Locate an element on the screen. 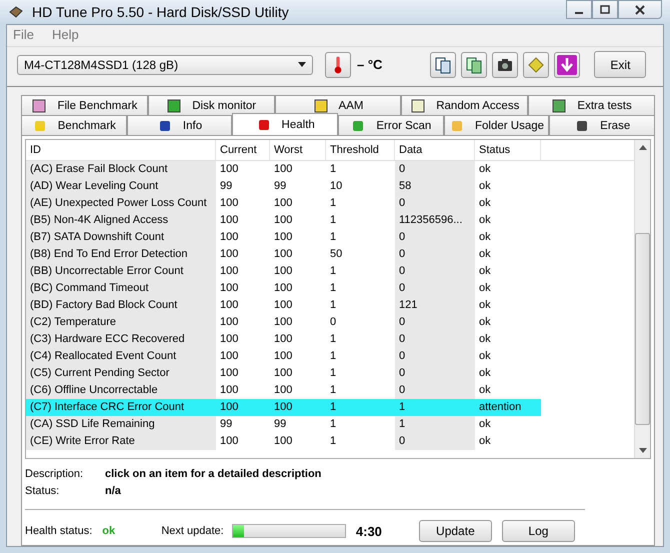  table-row: (C5) Current Pending Sector 100 100 1 0 ok is located at coordinates (330, 373).